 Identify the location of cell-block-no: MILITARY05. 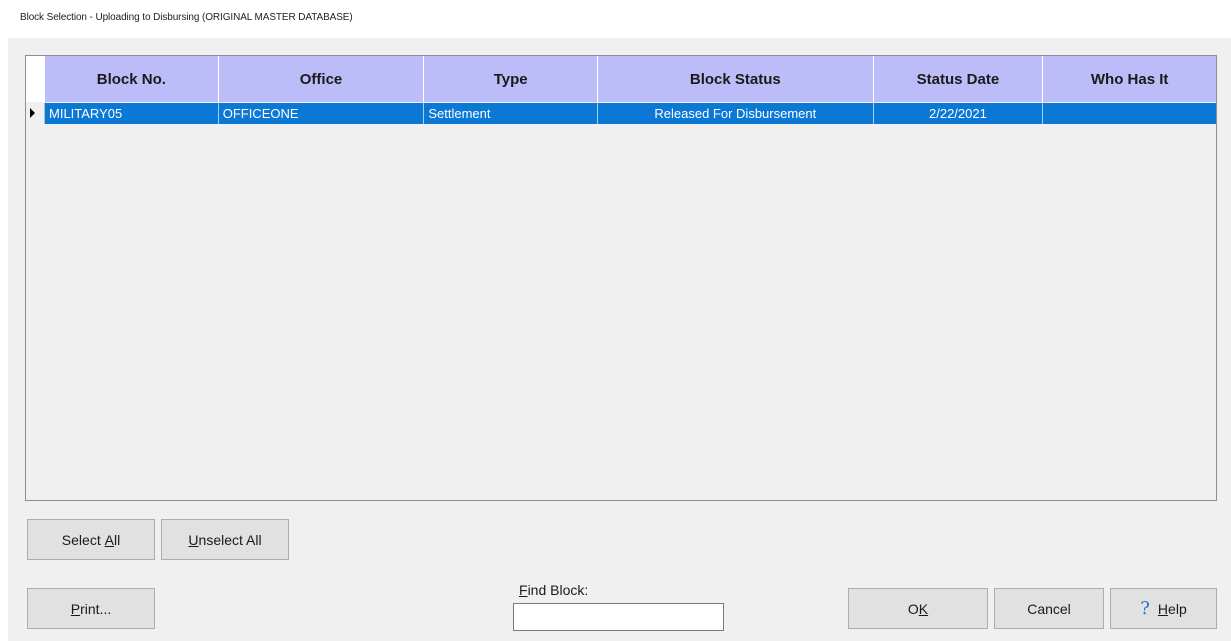
(132, 113).